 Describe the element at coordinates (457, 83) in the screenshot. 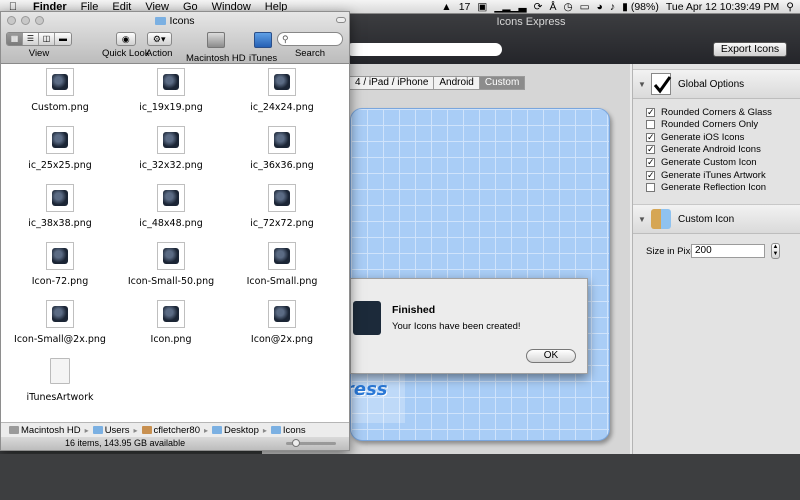

I see `tab-android: Android` at that location.